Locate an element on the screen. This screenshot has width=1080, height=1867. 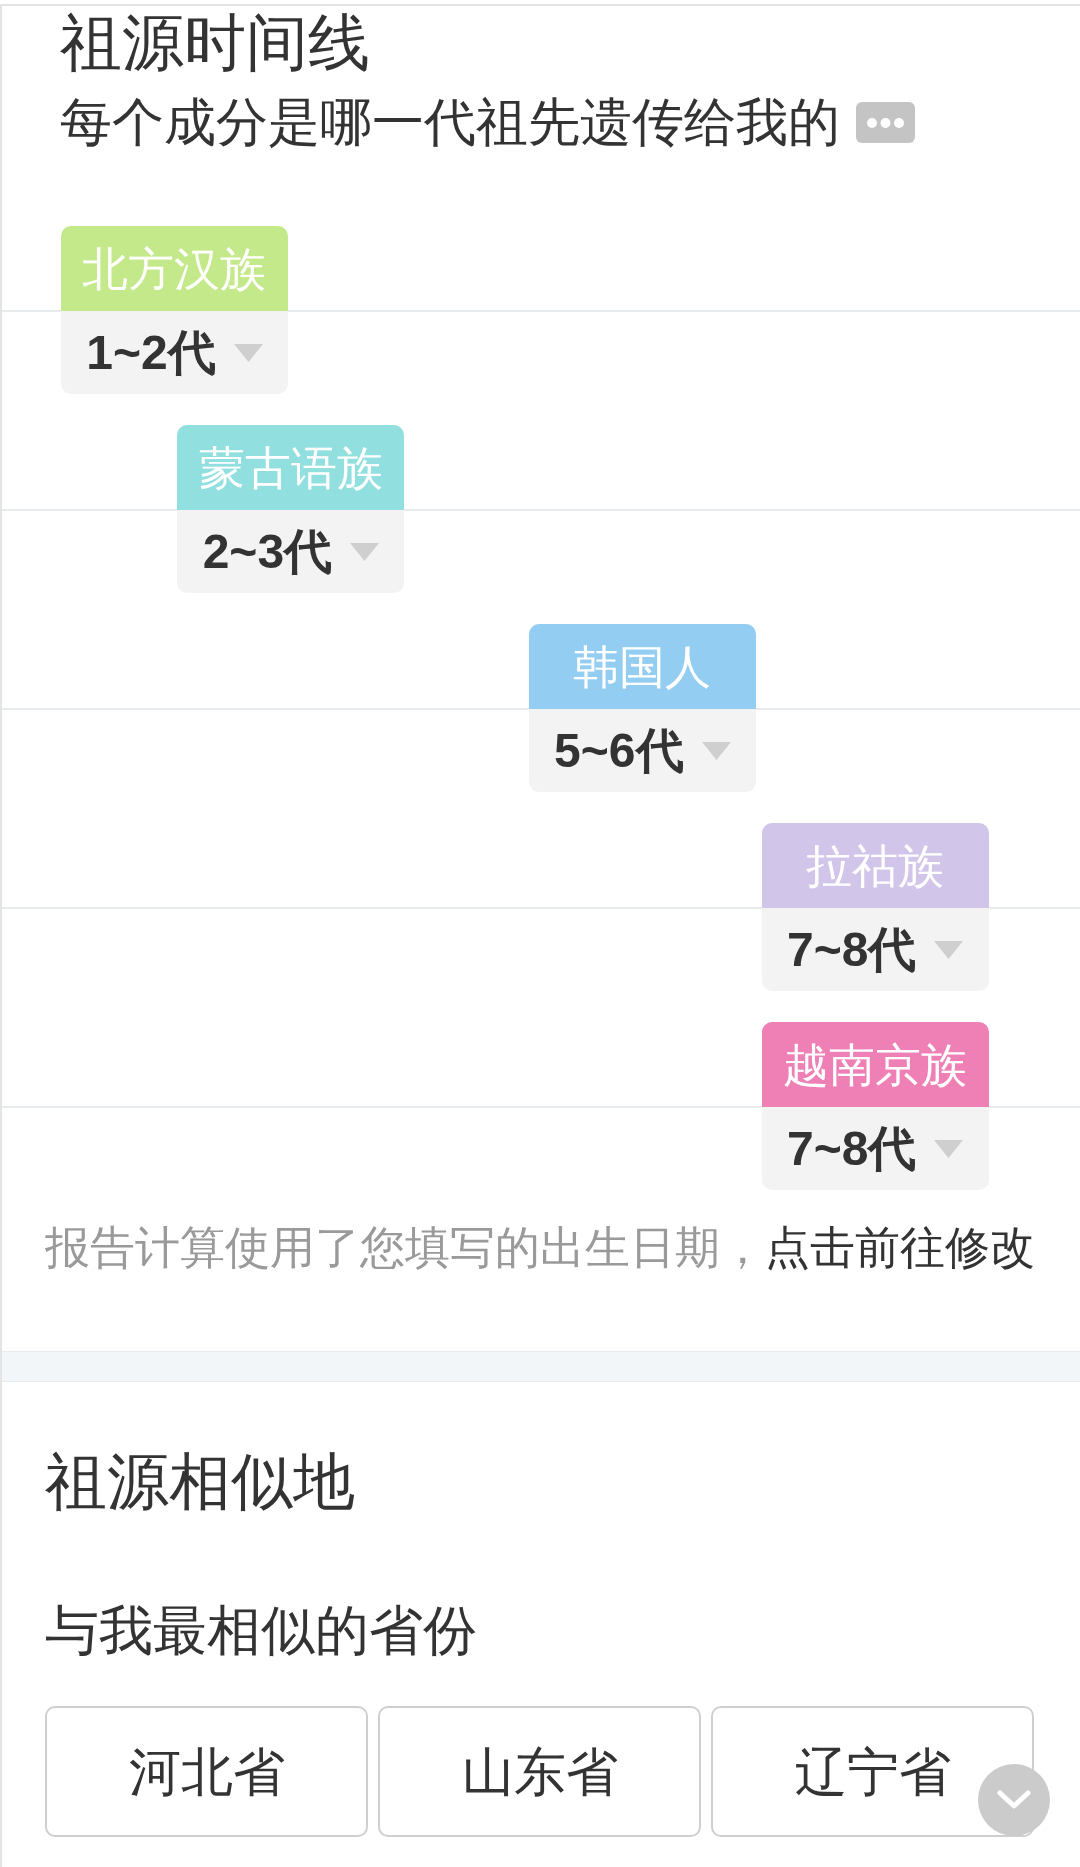
chevron-down-icon is located at coordinates (1014, 1800).